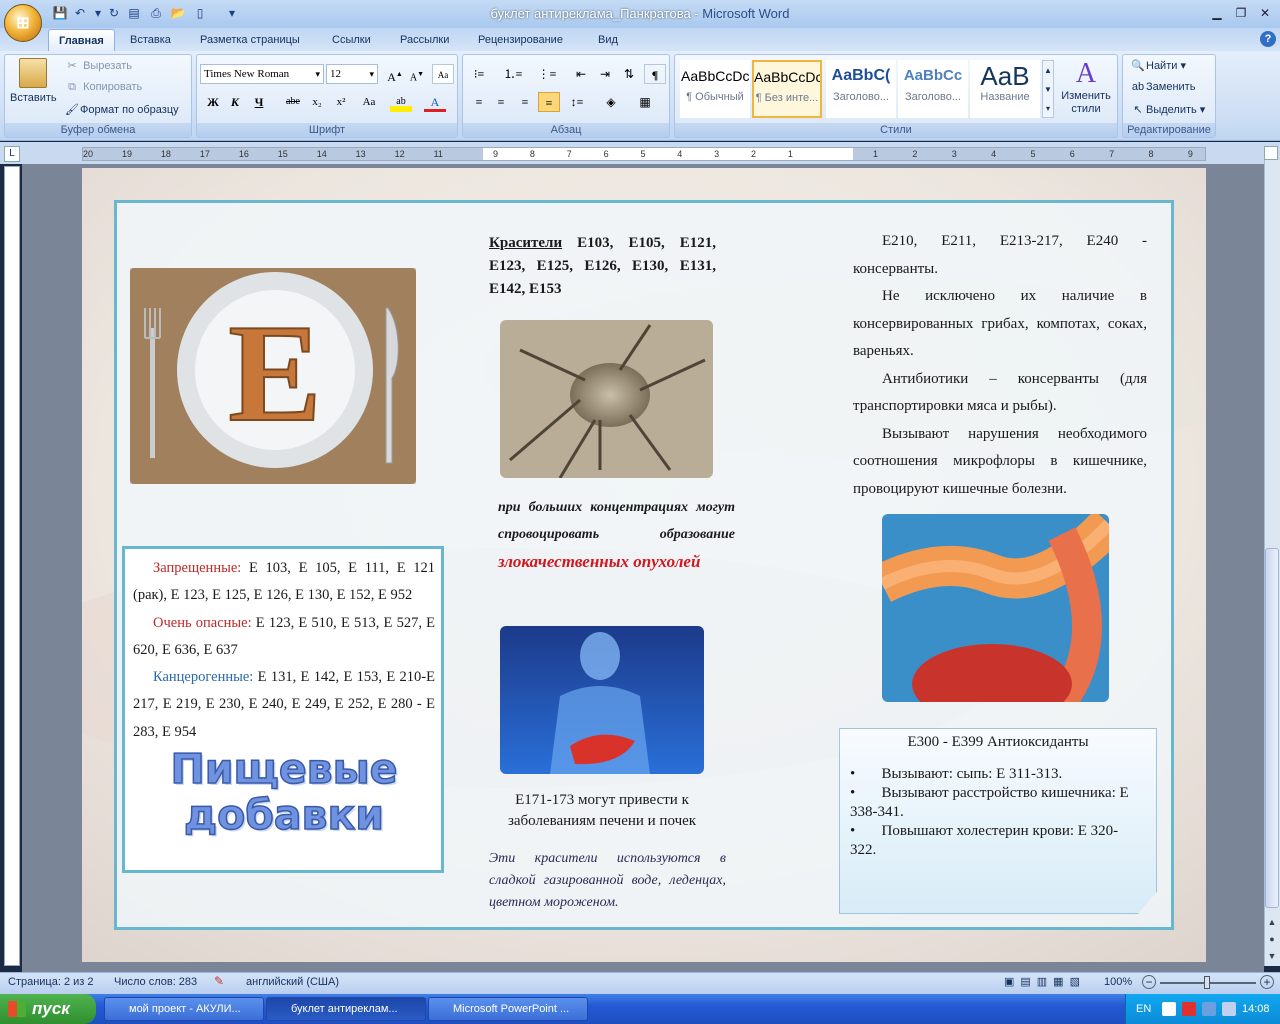 The width and height of the screenshot is (1280, 1024). Describe the element at coordinates (81, 40) in the screenshot. I see `tab-home: Главная` at that location.